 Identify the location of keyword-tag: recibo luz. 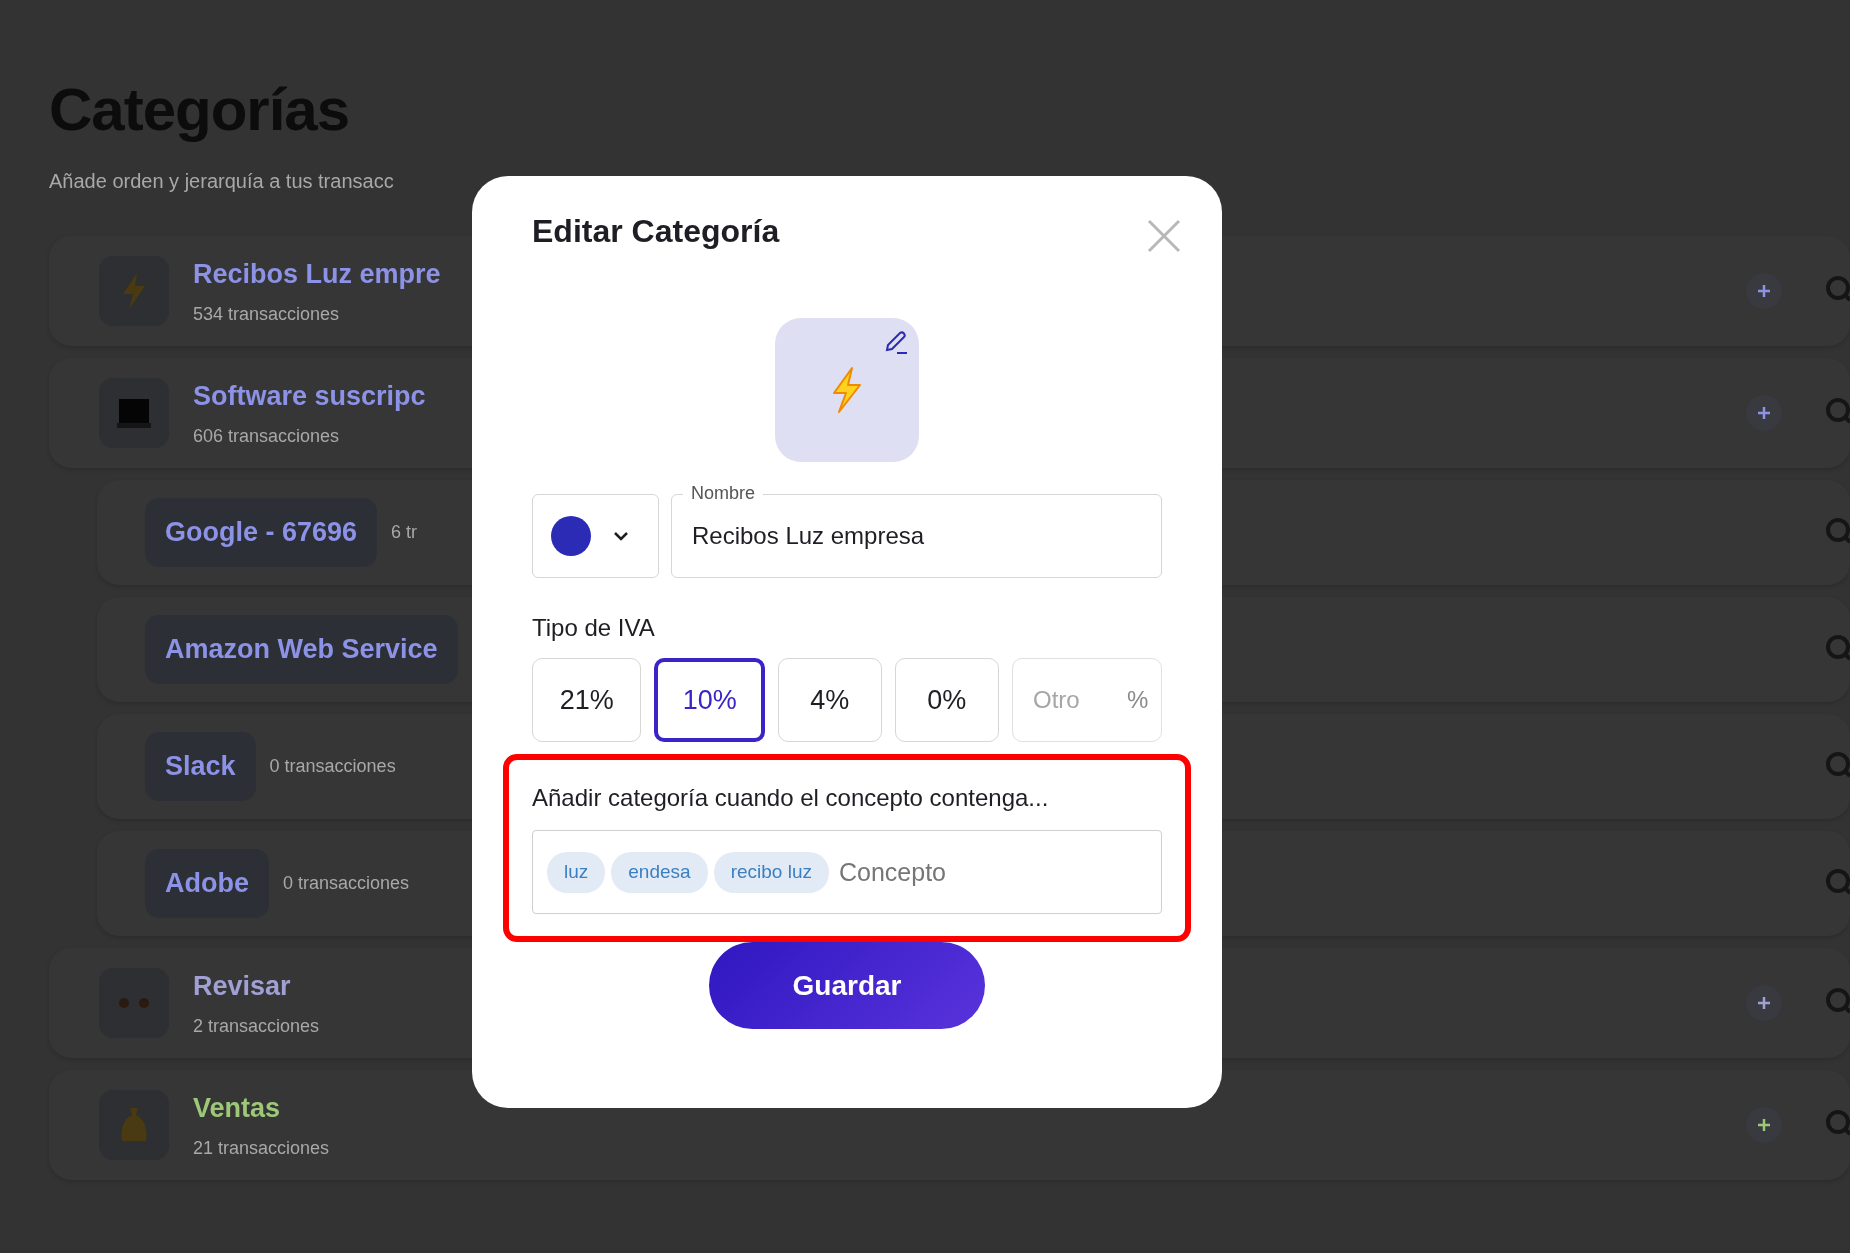
(771, 872).